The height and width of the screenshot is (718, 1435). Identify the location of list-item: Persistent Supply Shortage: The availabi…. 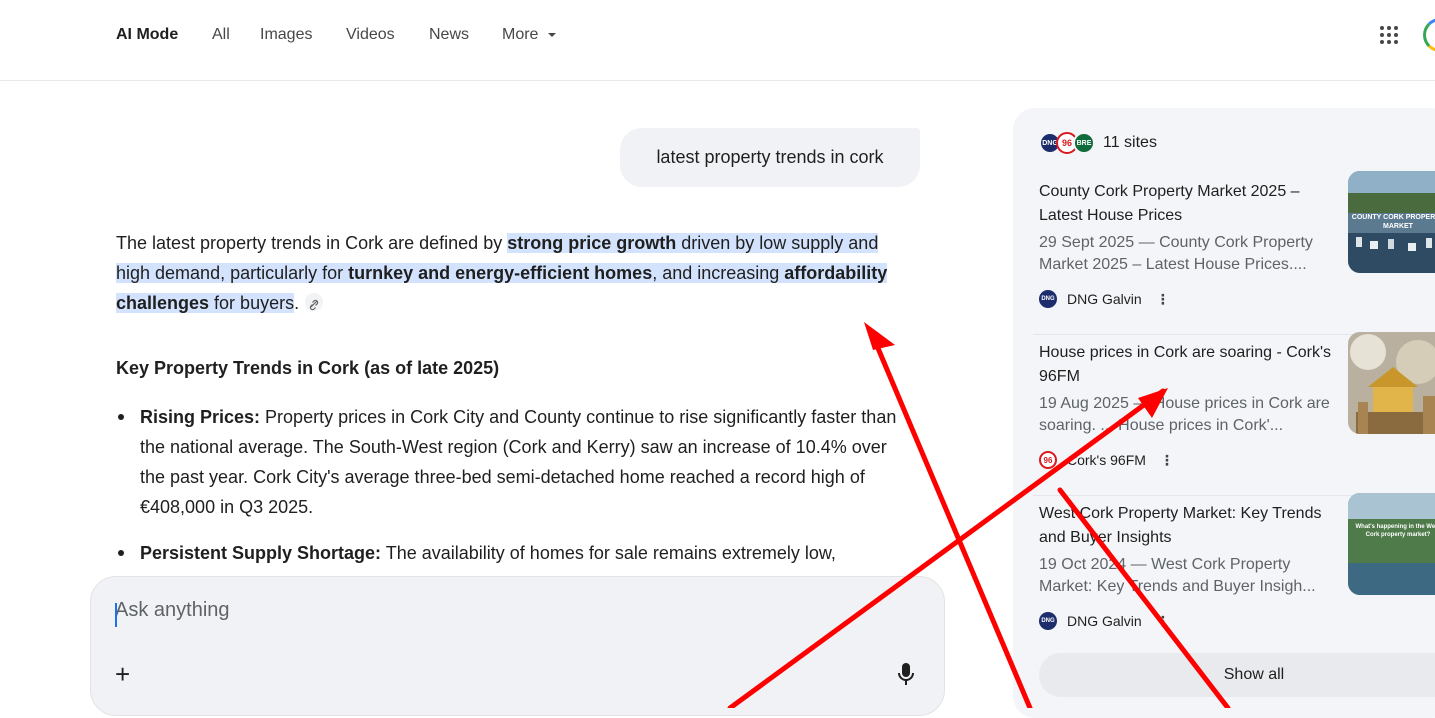
(516, 553).